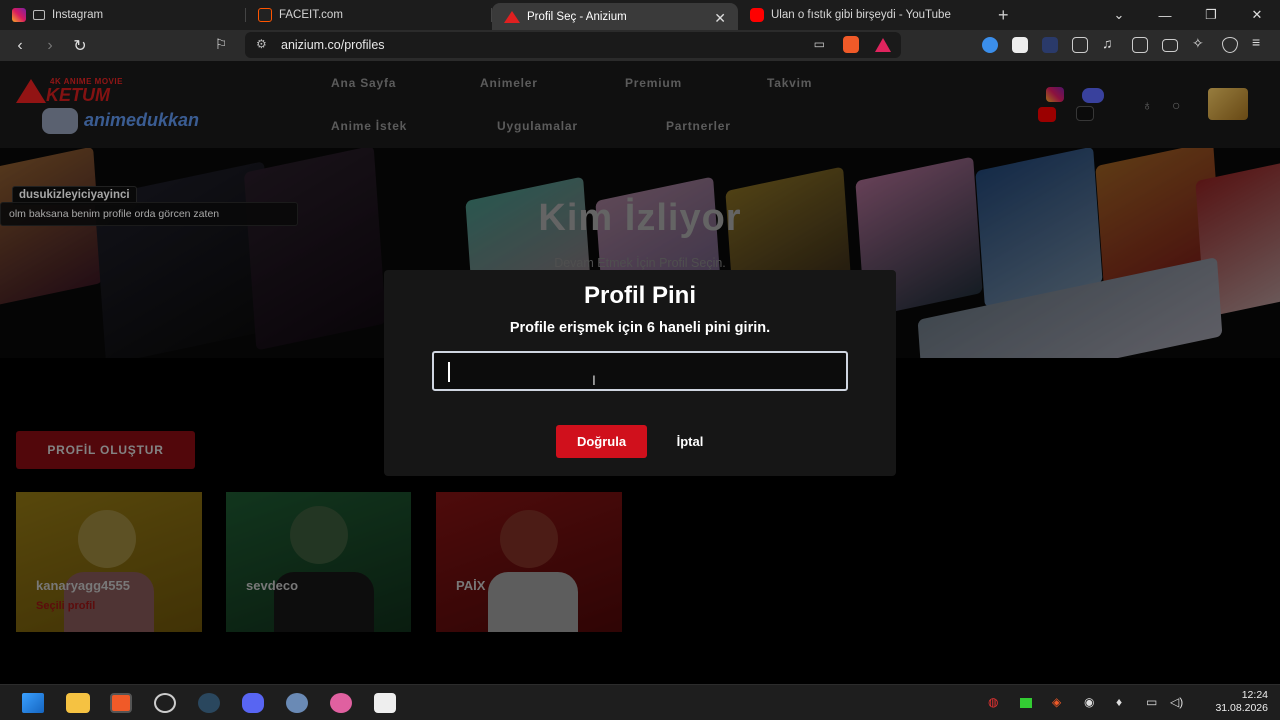  I want to click on dialog-title: Profil Pini, so click(639, 295).